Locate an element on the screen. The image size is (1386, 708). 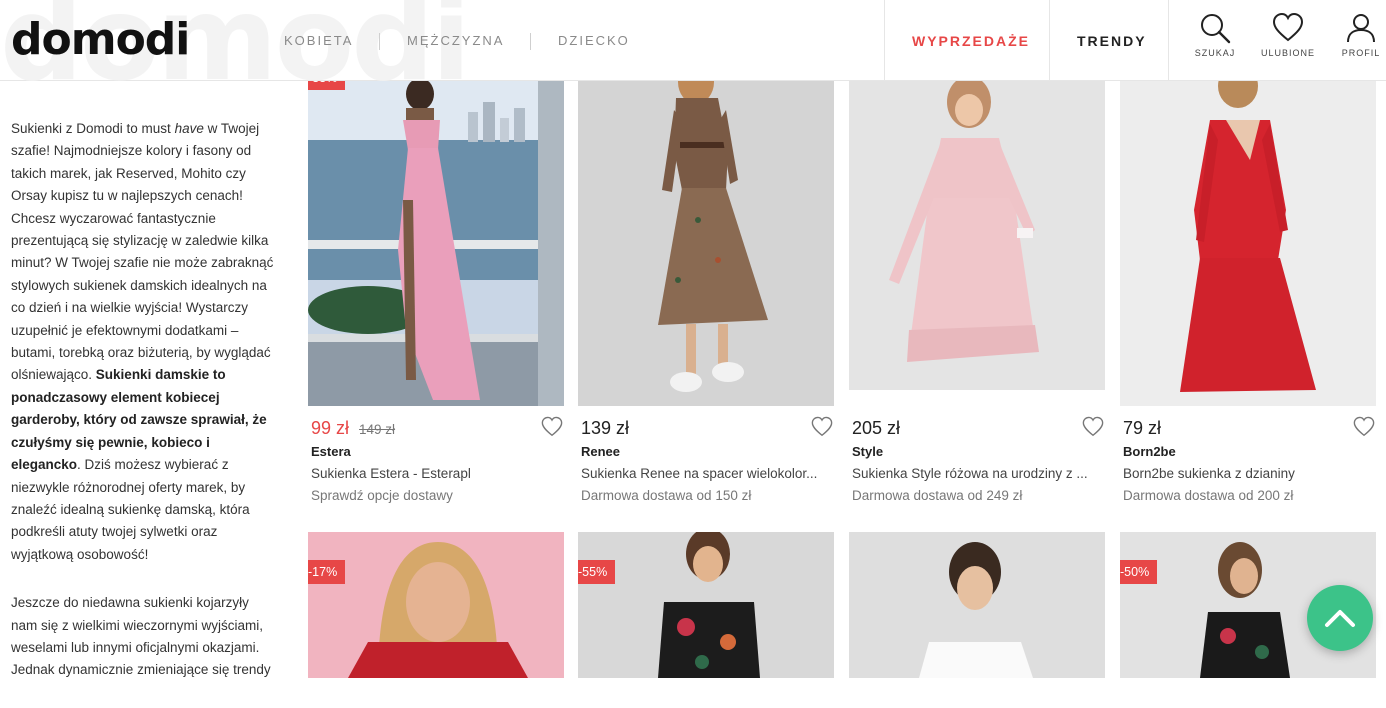
scroll-to-top-button is located at coordinates (1340, 618).